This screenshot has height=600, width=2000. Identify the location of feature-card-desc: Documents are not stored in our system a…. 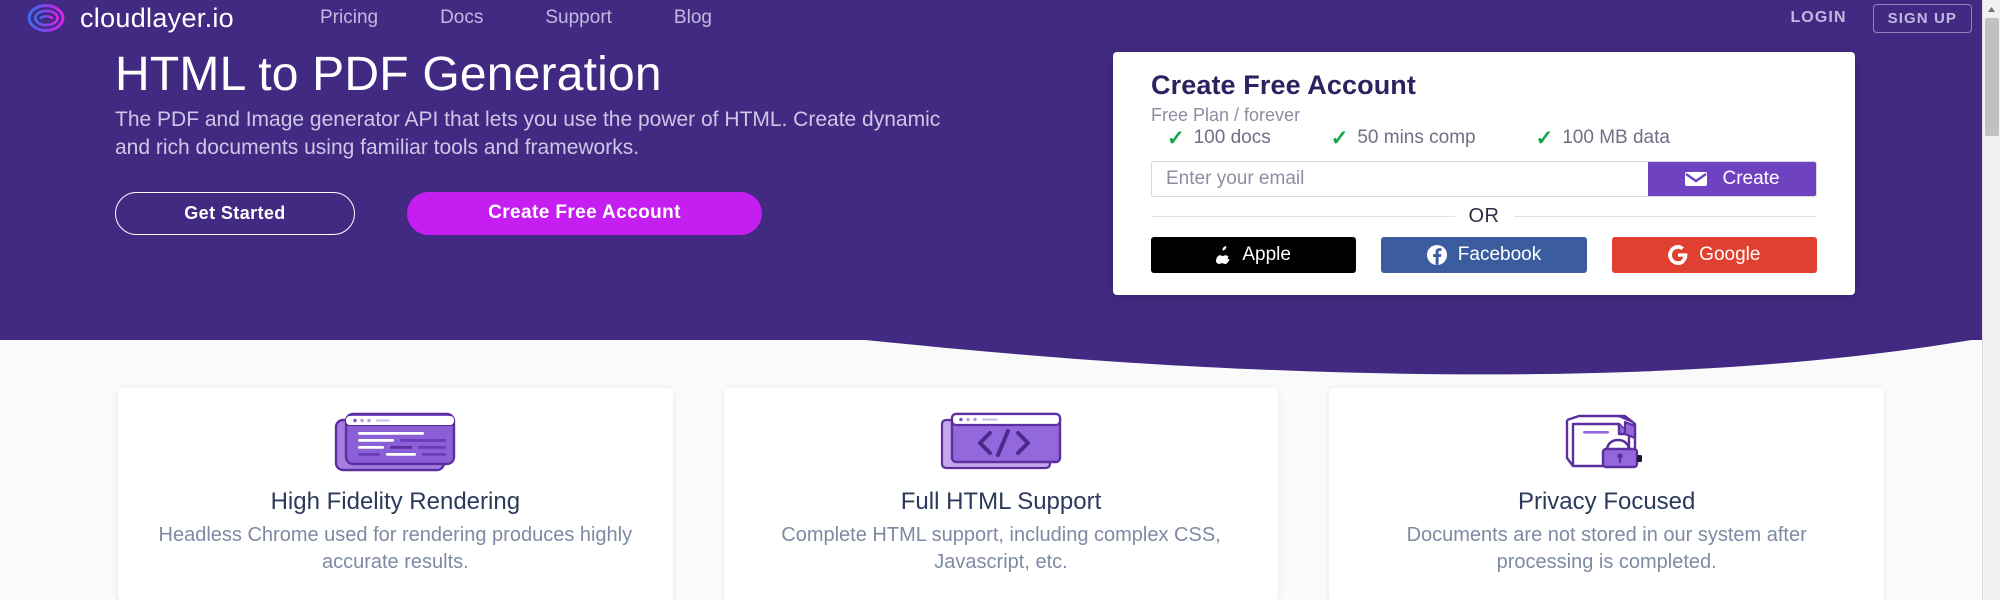
(1606, 548).